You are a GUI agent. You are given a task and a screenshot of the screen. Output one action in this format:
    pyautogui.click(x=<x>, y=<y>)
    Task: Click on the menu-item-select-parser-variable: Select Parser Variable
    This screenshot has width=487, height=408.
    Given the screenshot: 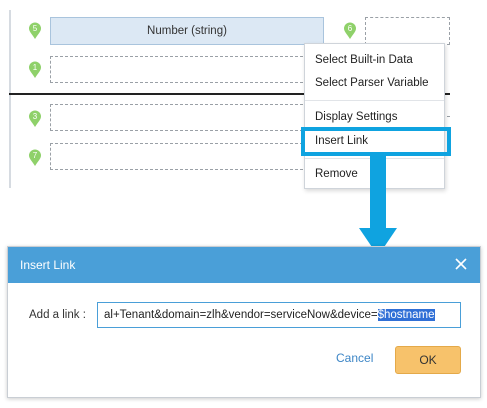 What is the action you would take?
    pyautogui.click(x=372, y=83)
    